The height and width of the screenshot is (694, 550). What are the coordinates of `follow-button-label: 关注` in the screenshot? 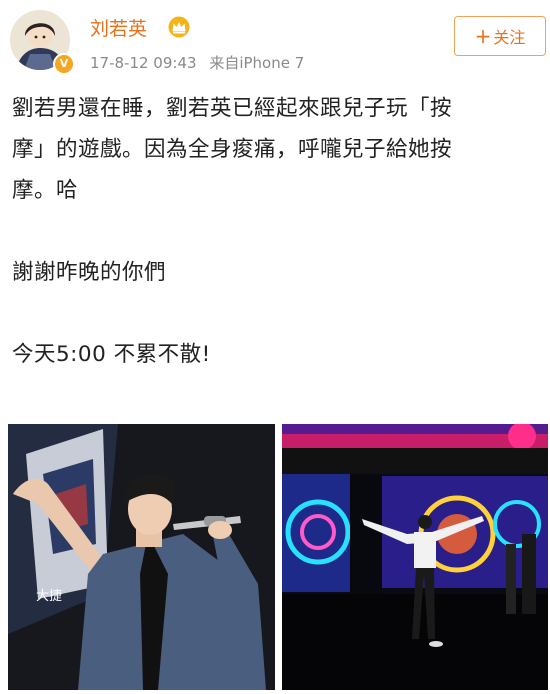 It's located at (509, 37).